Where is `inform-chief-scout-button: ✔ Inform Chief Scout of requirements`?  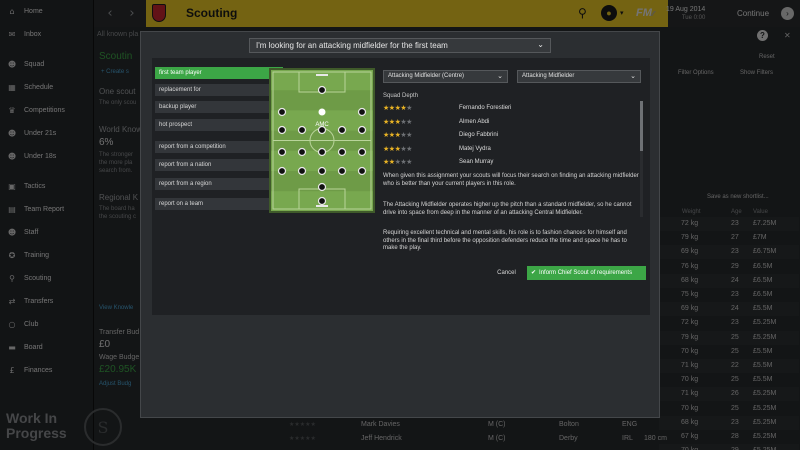 inform-chief-scout-button: ✔ Inform Chief Scout of requirements is located at coordinates (586, 273).